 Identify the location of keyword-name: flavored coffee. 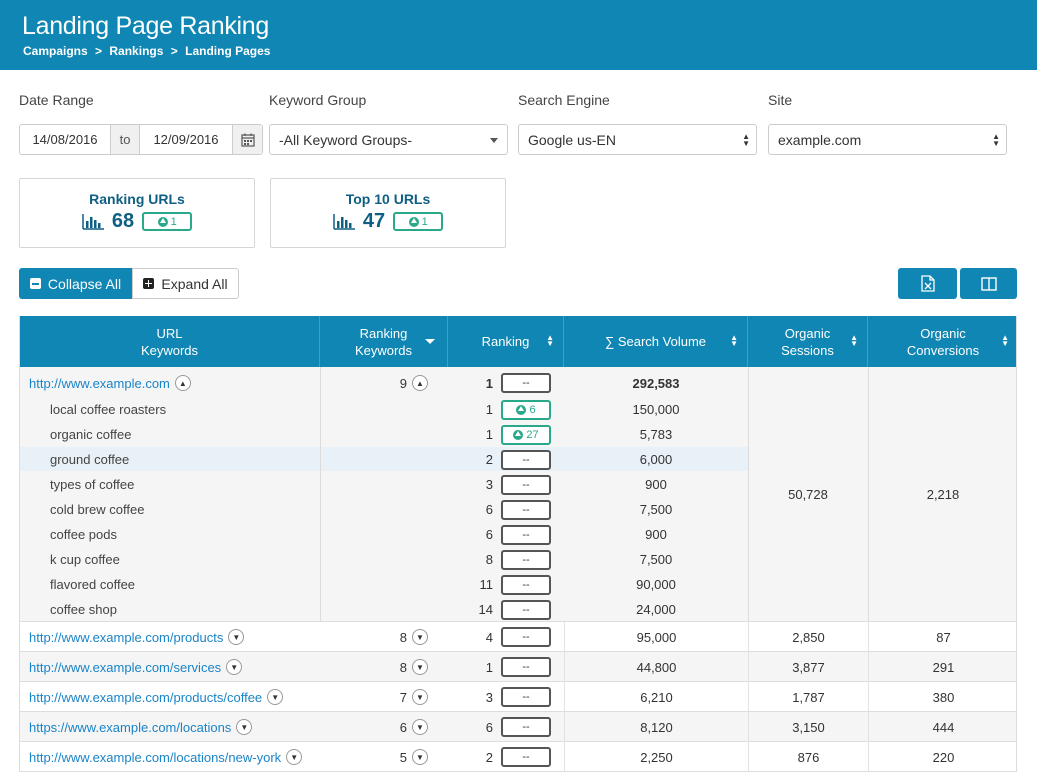
(93, 584).